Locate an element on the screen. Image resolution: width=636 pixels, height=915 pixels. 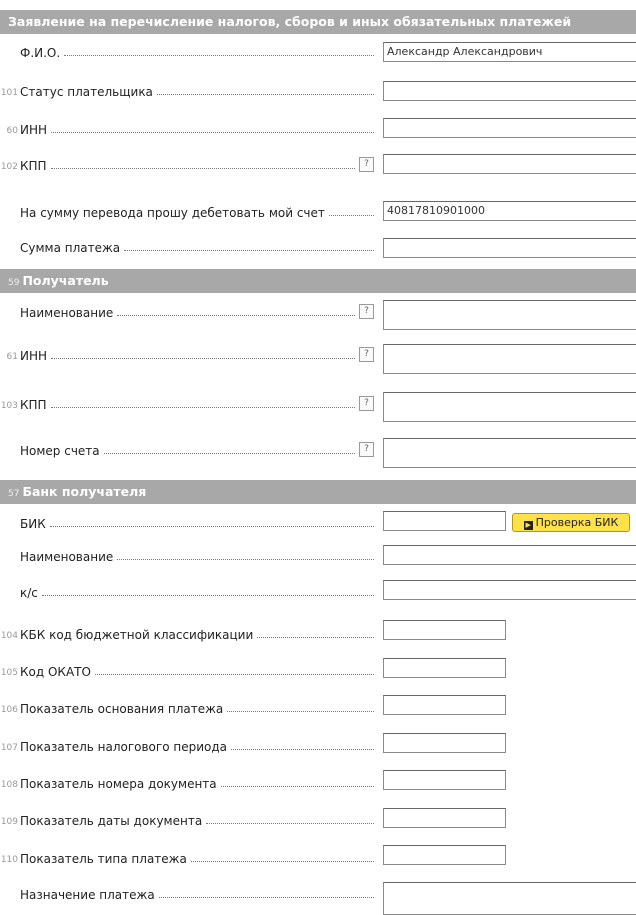
purpose-label: Назначение платежа is located at coordinates (189, 893).